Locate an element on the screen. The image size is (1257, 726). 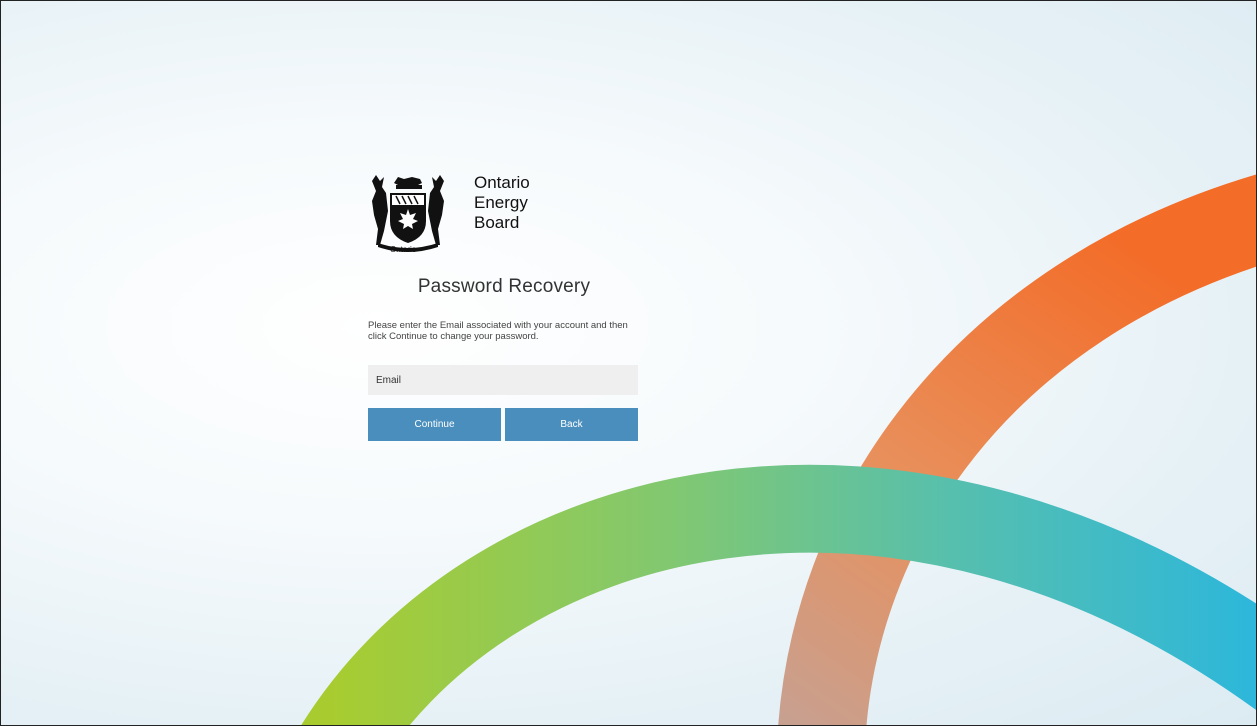
logo: Ontario Ontario Energy Board is located at coordinates (504, 212).